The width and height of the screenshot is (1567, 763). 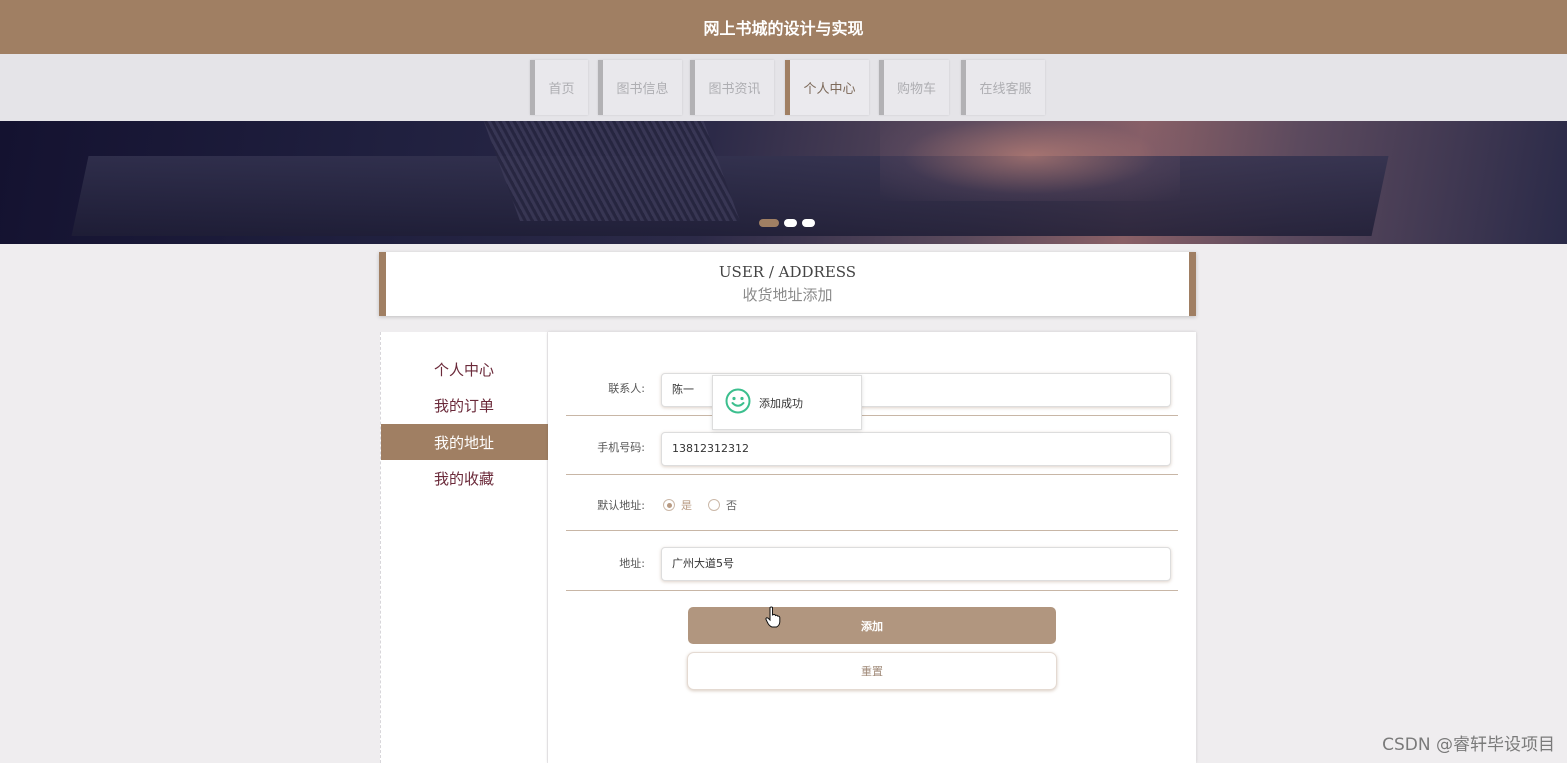 What do you see at coordinates (632, 563) in the screenshot?
I see `address-label: 地址:` at bounding box center [632, 563].